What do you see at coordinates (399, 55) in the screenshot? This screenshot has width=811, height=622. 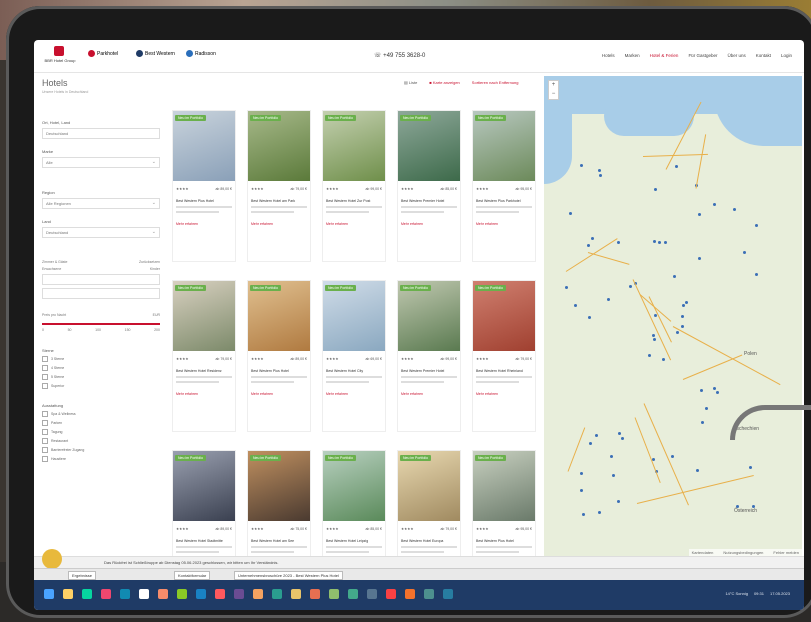 I see `phone-number: ☏ +49 755 3628-0` at bounding box center [399, 55].